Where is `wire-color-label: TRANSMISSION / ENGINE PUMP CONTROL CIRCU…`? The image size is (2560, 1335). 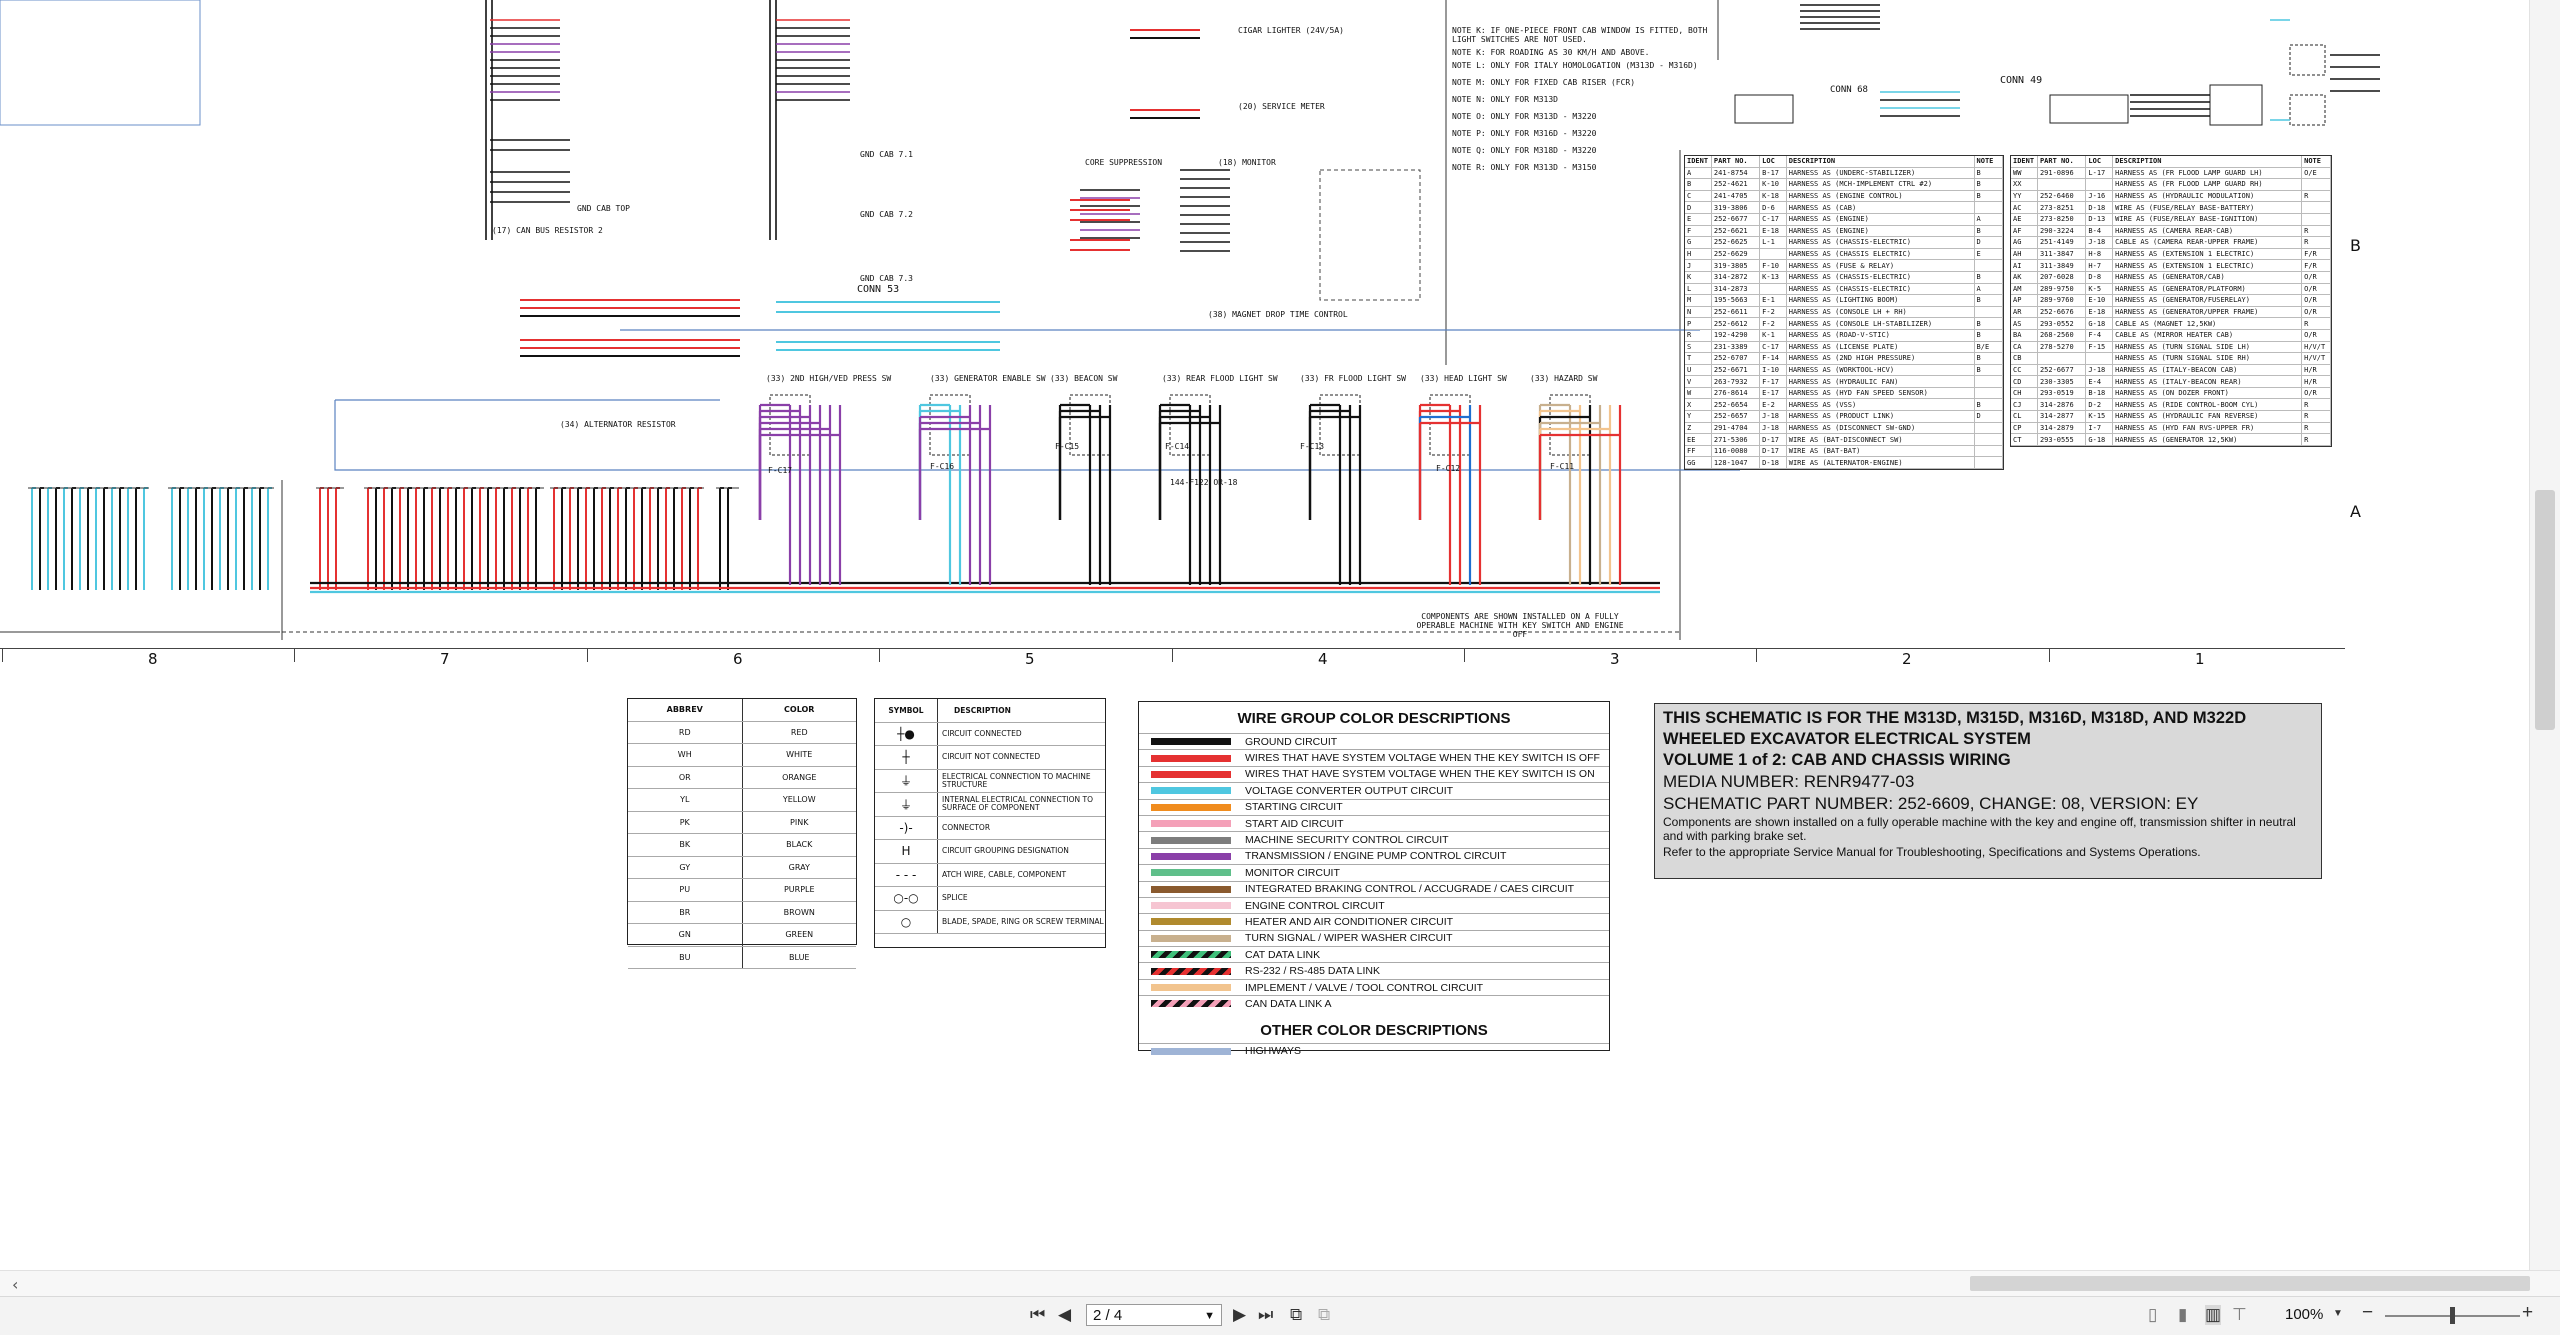
wire-color-label: TRANSMISSION / ENGINE PUMP CONTROL CIRCU… is located at coordinates (1376, 856).